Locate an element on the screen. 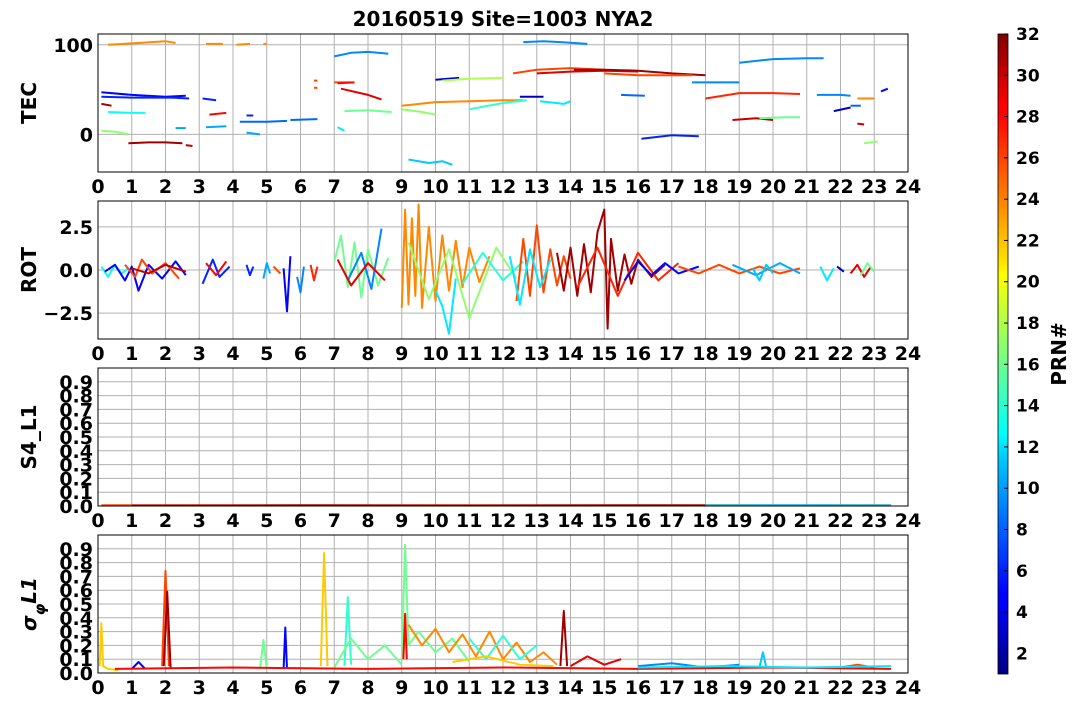  y-tick-label: −2.5 is located at coordinates (68, 314).